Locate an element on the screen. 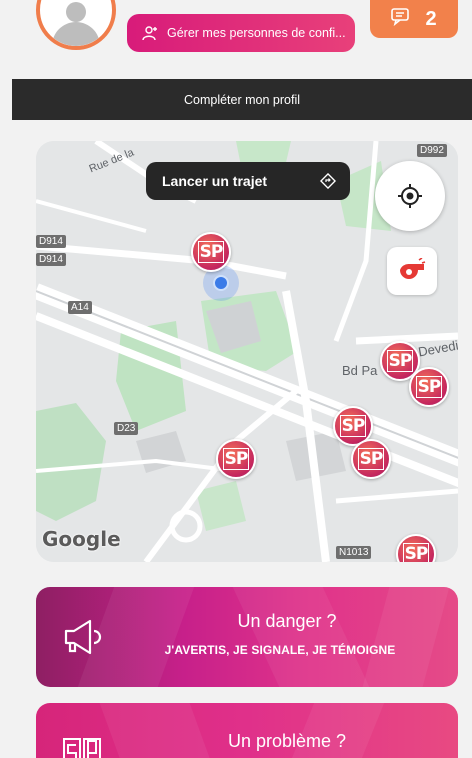 The width and height of the screenshot is (472, 758). start-trip-button: Lancer un trajet is located at coordinates (248, 181).